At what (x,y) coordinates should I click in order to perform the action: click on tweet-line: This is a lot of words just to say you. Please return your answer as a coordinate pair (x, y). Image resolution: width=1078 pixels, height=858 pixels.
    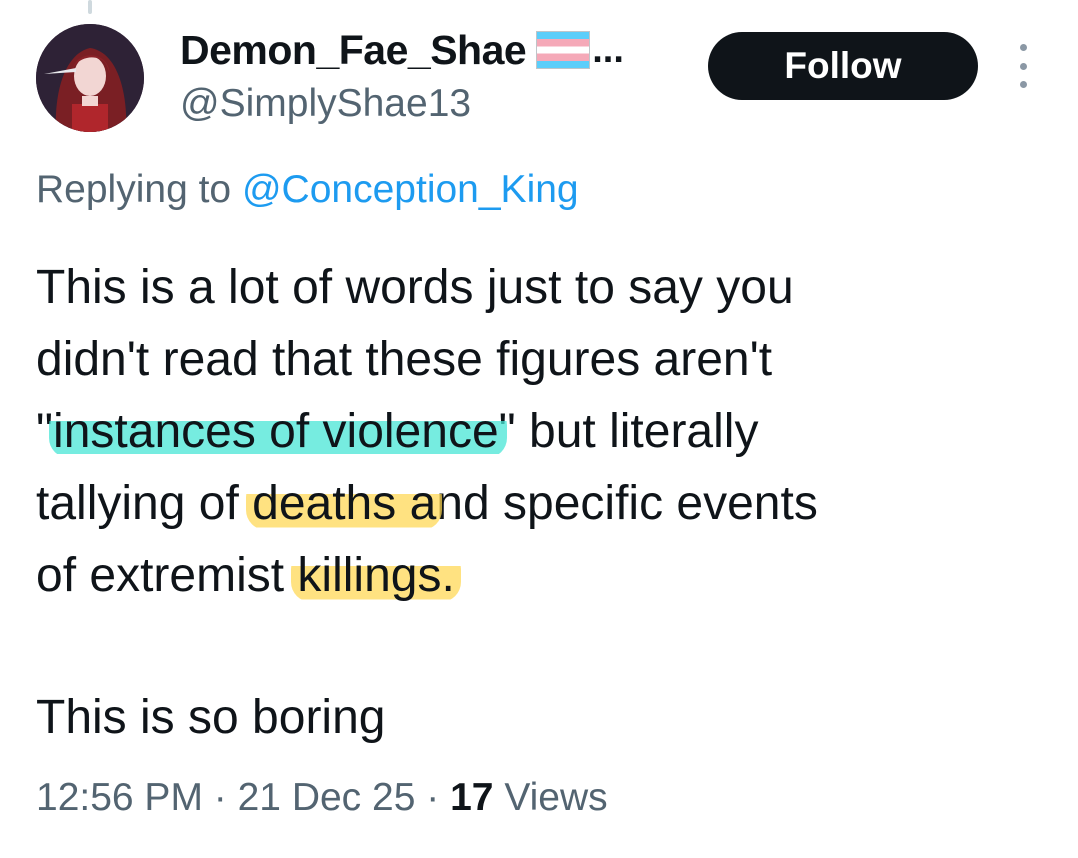
    Looking at the image, I should click on (415, 287).